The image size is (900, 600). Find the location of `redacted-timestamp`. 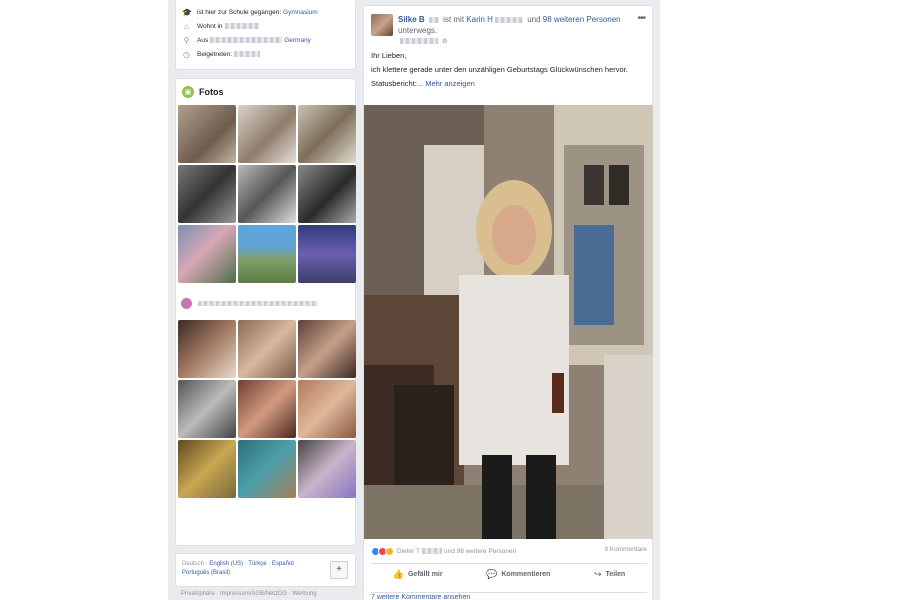

redacted-timestamp is located at coordinates (419, 41).